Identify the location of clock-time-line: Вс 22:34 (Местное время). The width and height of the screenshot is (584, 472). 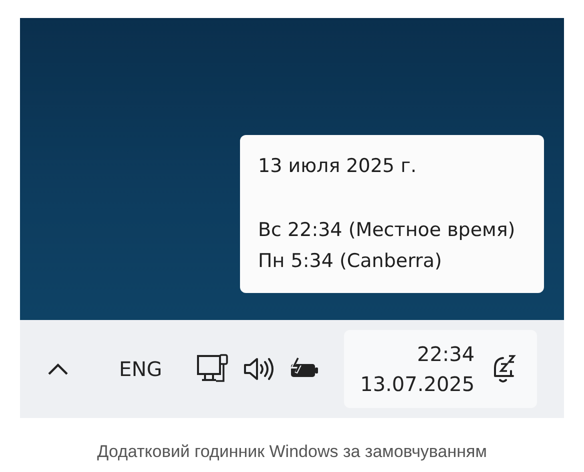
(387, 230).